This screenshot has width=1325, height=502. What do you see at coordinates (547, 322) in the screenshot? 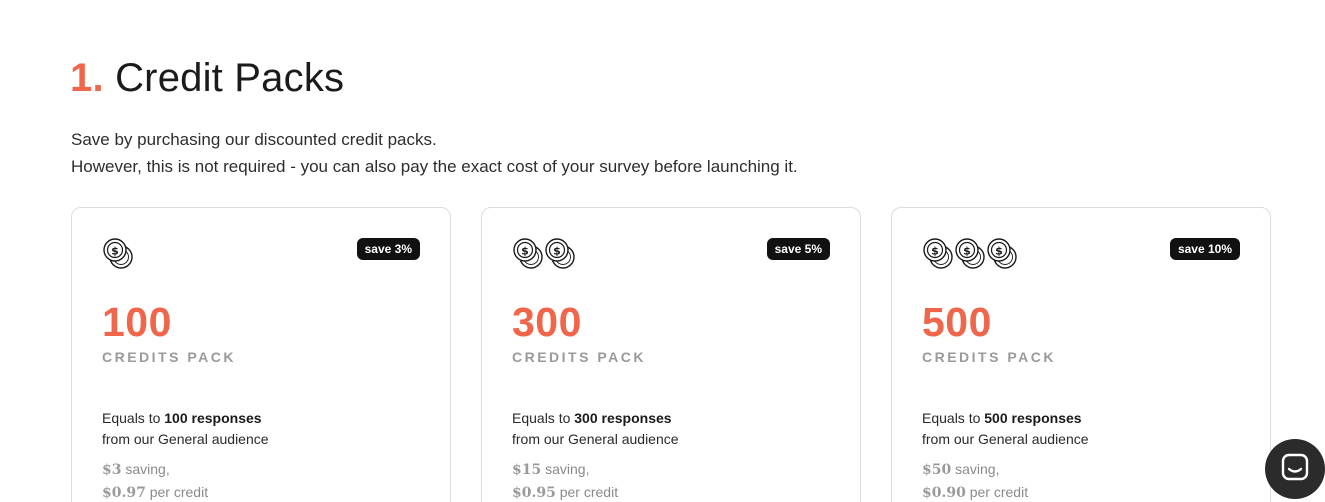
I see `pack-amount: 300` at bounding box center [547, 322].